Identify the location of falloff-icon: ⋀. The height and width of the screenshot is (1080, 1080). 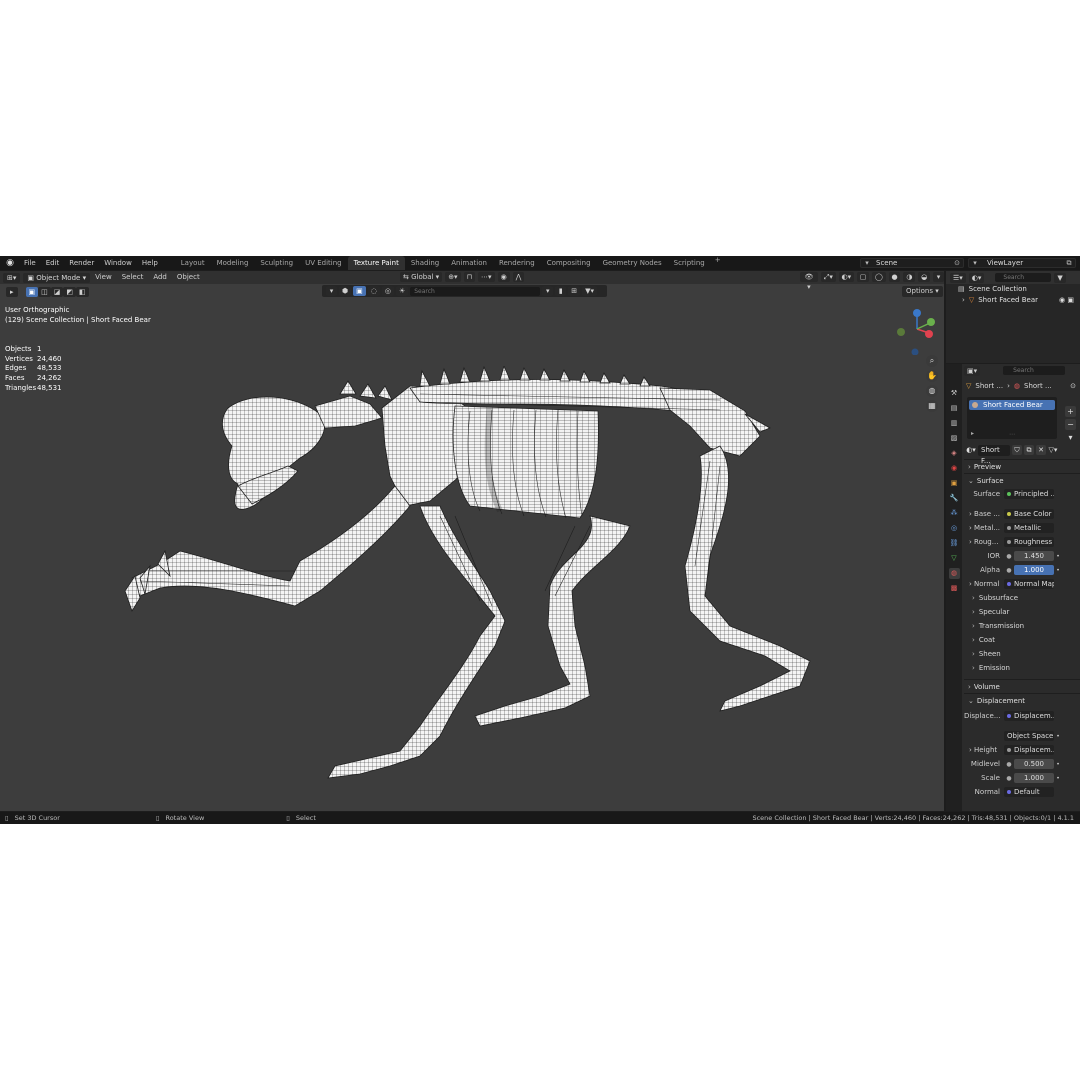
(518, 277).